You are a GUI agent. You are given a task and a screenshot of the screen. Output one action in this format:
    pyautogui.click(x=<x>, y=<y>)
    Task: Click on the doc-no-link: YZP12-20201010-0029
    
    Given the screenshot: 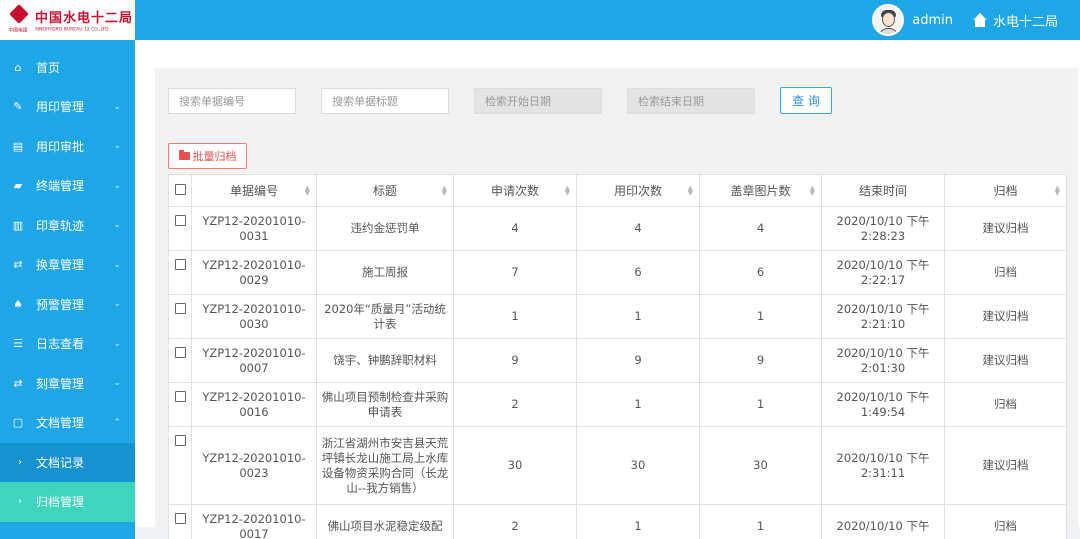 What is the action you would take?
    pyautogui.click(x=254, y=272)
    